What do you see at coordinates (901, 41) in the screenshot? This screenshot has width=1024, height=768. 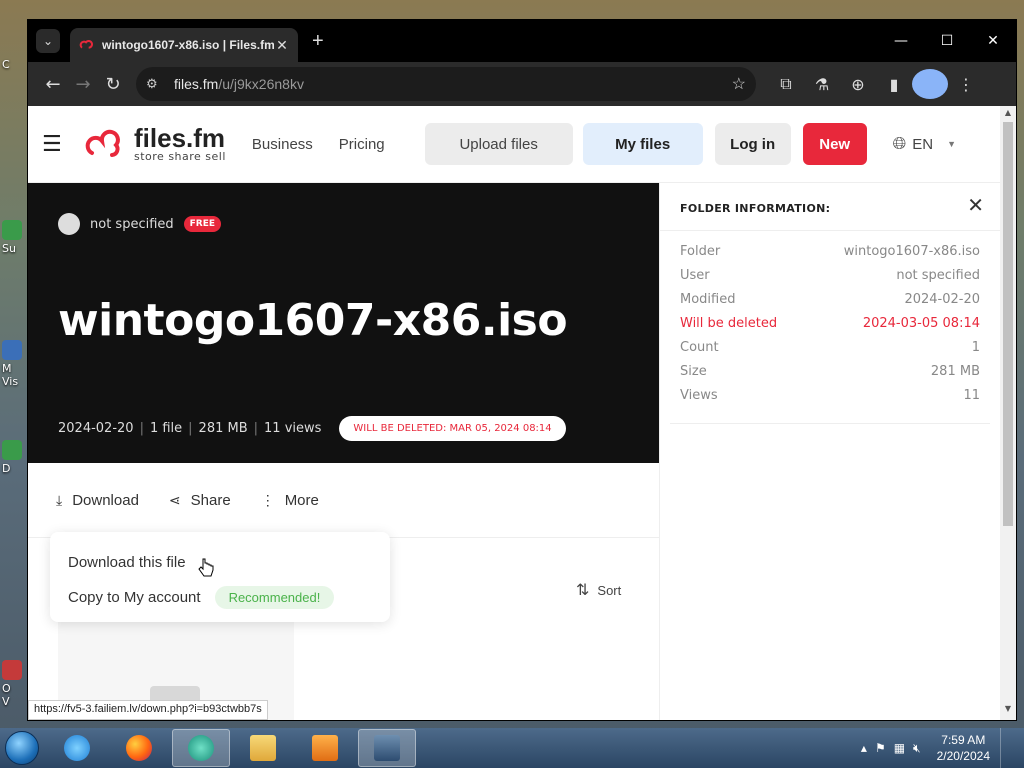 I see `minimize-button: —` at bounding box center [901, 41].